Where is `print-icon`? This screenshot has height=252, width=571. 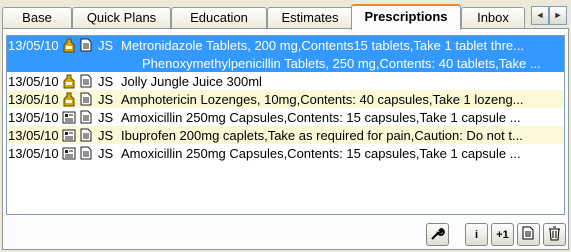 print-icon is located at coordinates (528, 234).